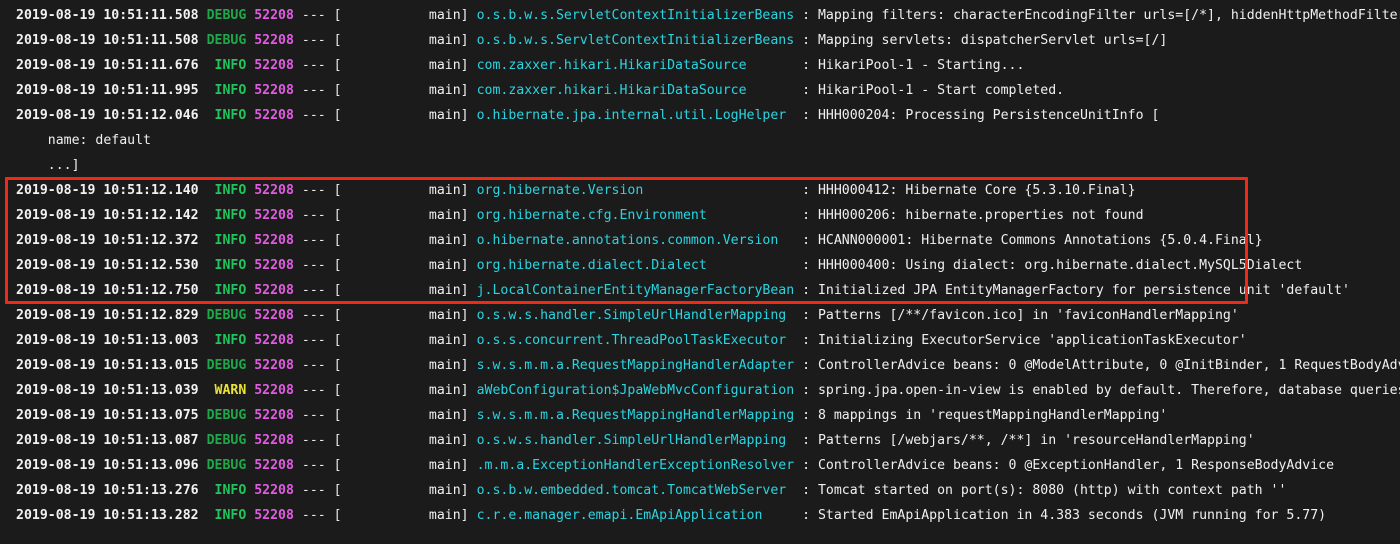 The width and height of the screenshot is (1400, 544). I want to click on log-logger: com.zaxxer.hikari.HikariDataSource, so click(639, 65).